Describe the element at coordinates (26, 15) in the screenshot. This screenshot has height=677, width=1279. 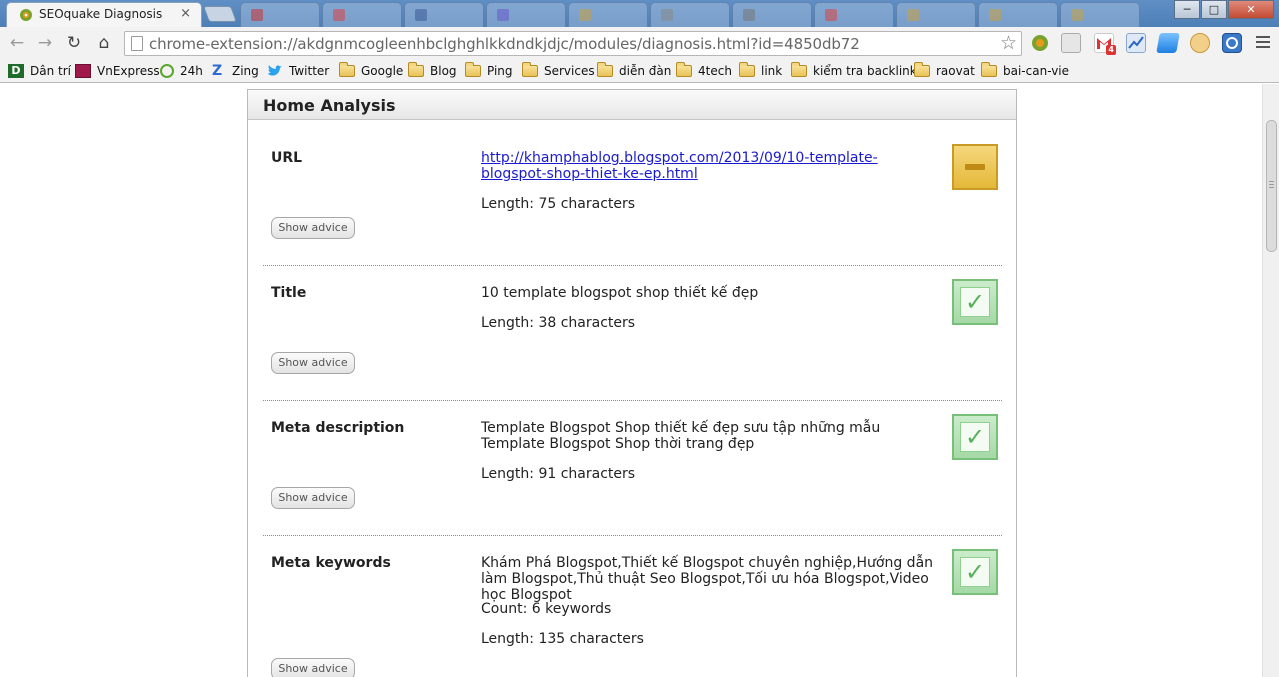
I see `seoquake-icon` at that location.